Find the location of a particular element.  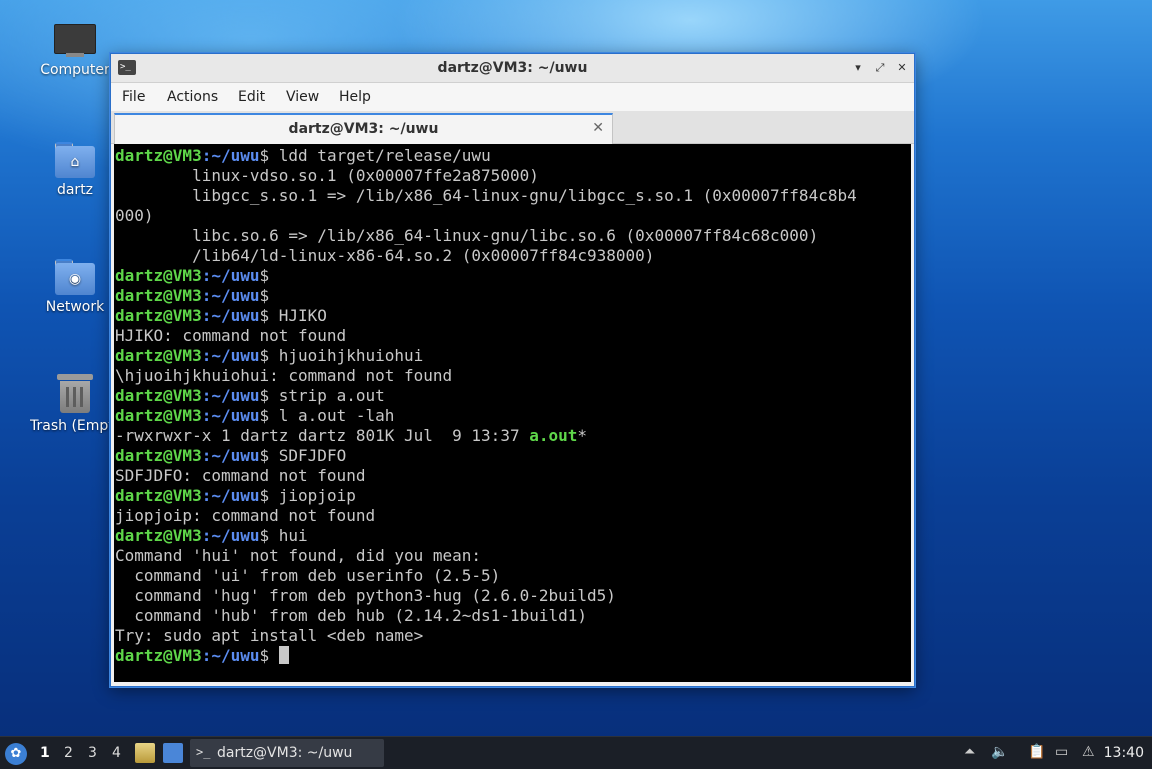

command-text: hjuoihjkhuiohui is located at coordinates (346, 355).